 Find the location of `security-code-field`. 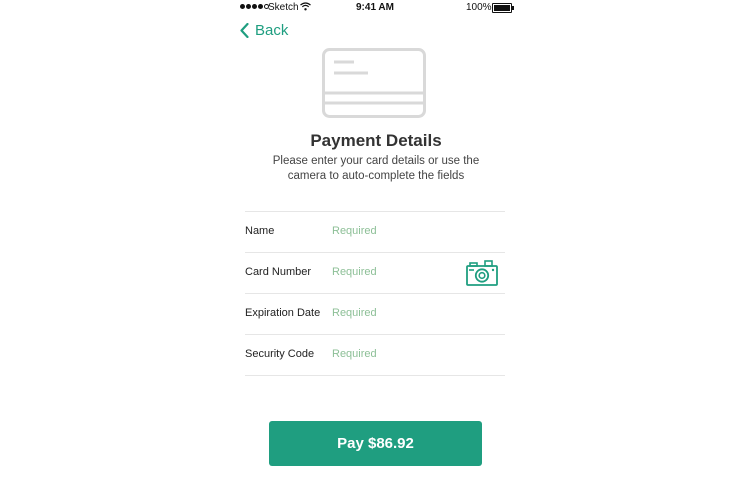

security-code-field is located at coordinates (392, 354).